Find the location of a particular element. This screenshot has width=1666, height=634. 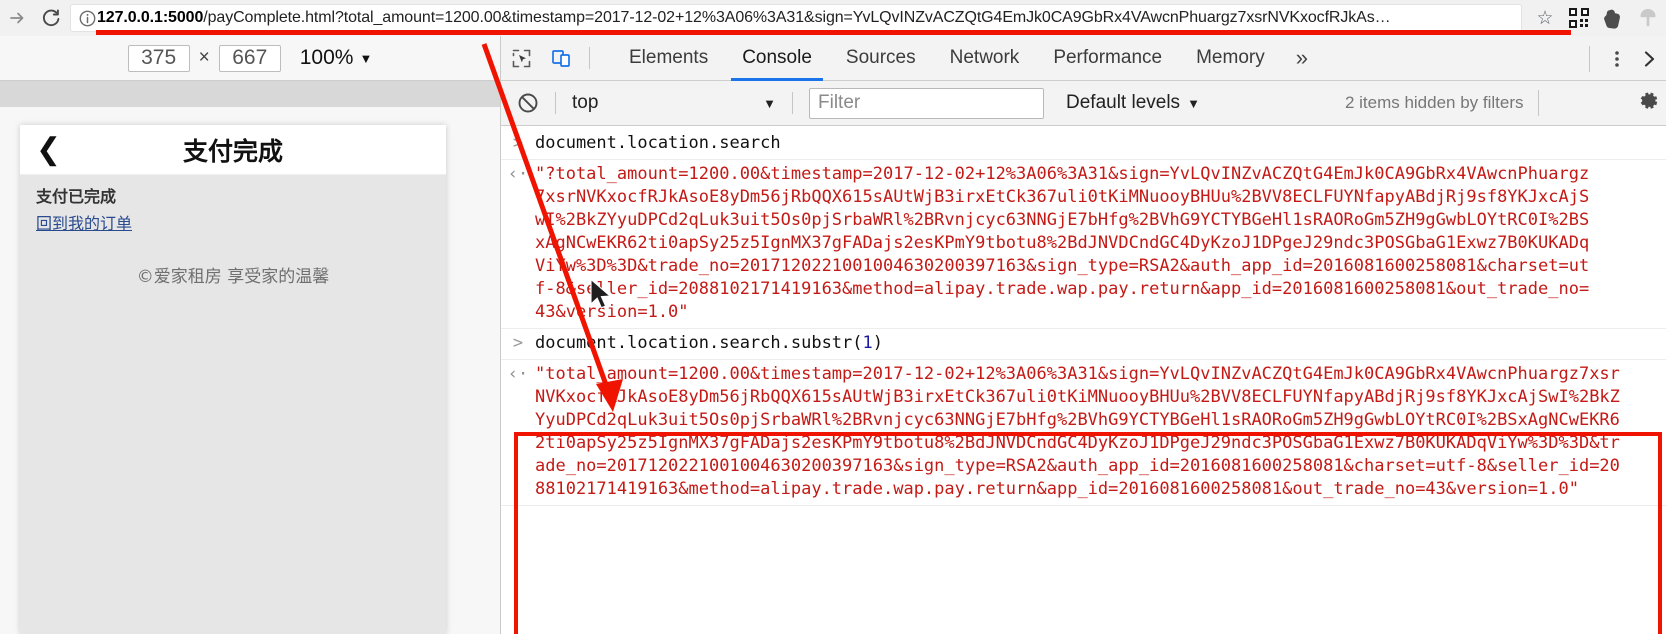

reload-icon is located at coordinates (51, 18).